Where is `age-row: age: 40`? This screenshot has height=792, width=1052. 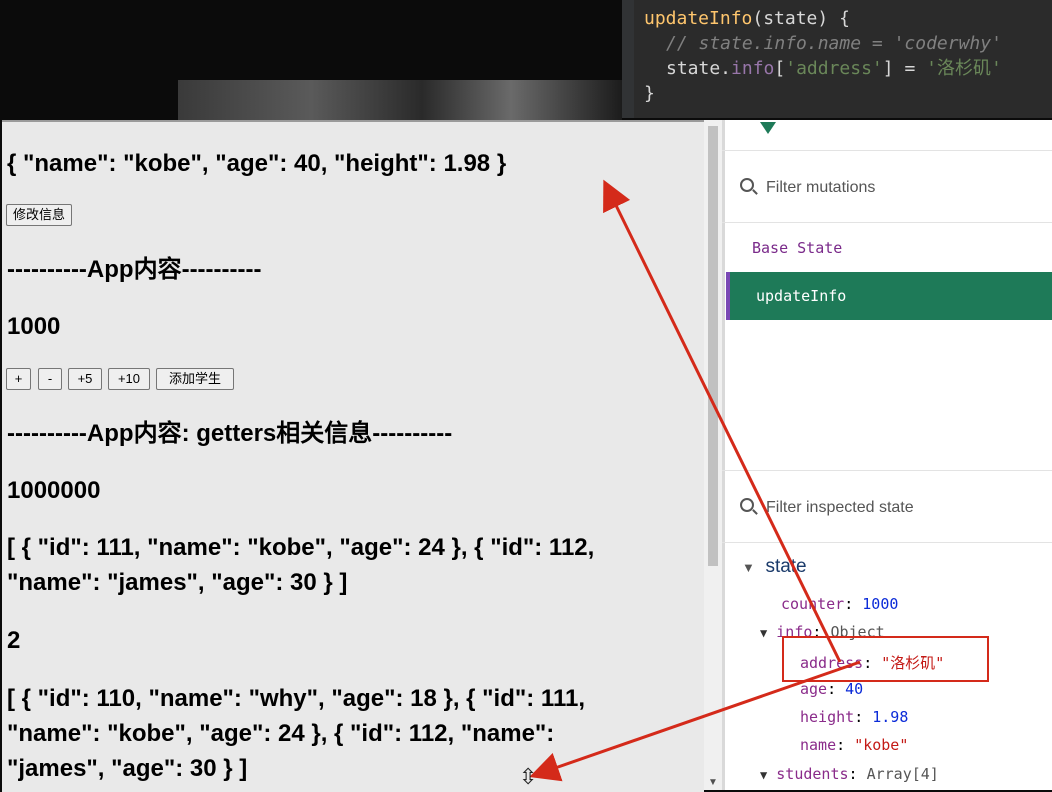 age-row: age: 40 is located at coordinates (832, 689).